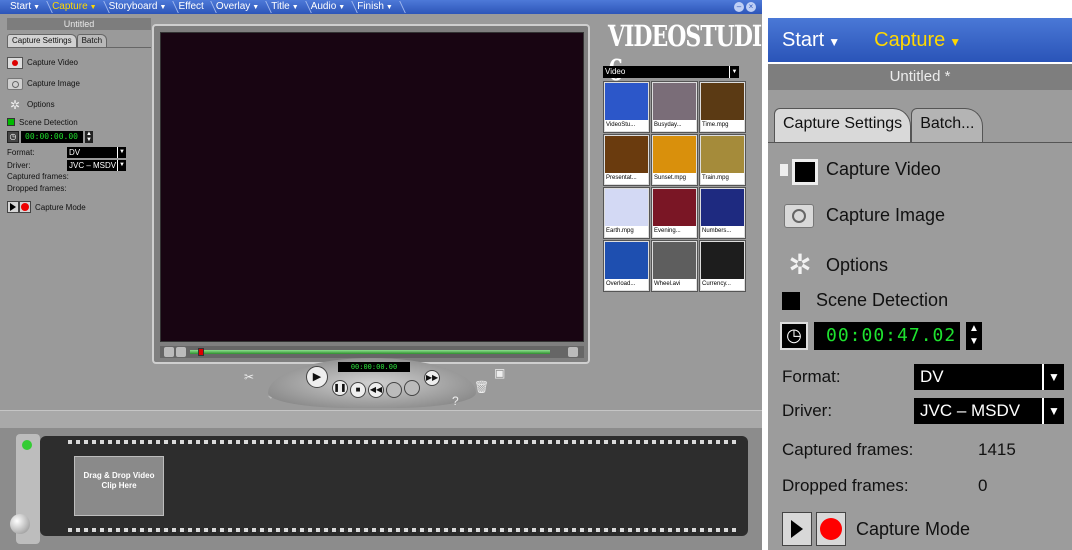  I want to click on zoom-format-select: DV, so click(978, 377).